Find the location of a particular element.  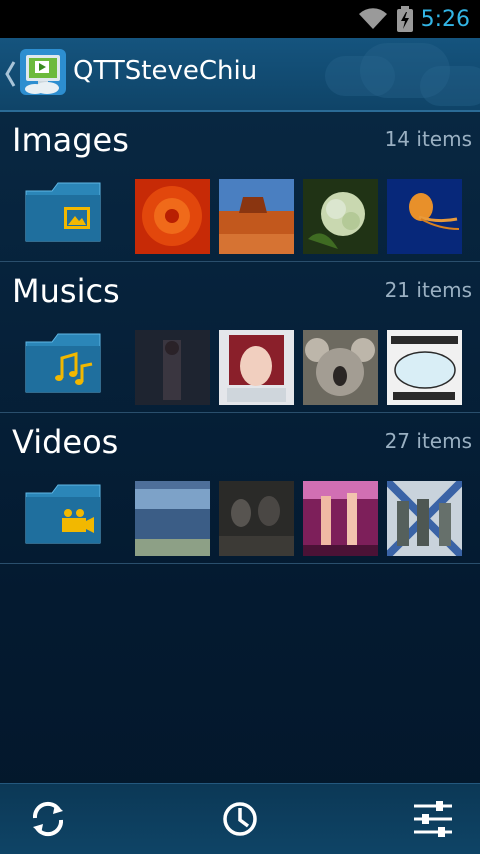

thumbnail-video-dark-scene is located at coordinates (256, 518).